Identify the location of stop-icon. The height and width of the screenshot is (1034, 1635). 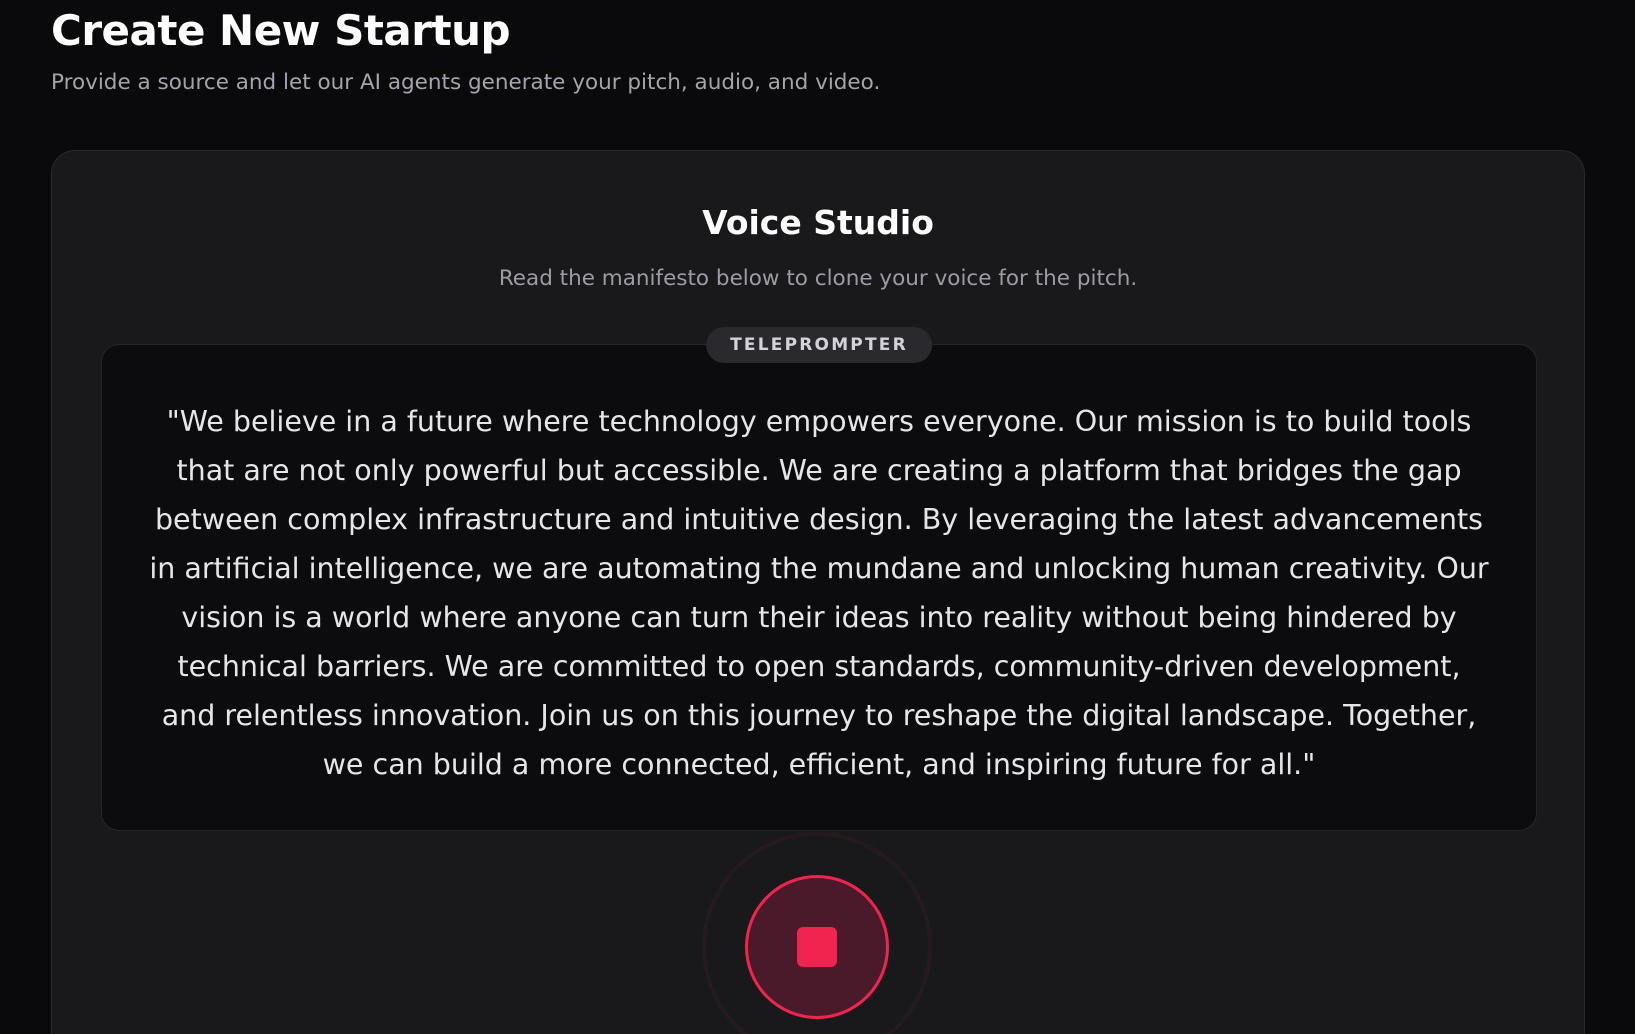
(817, 947).